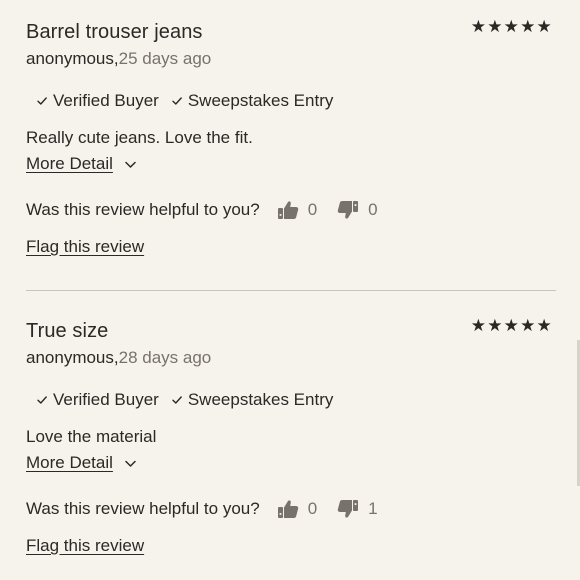 The height and width of the screenshot is (580, 580). Describe the element at coordinates (91, 436) in the screenshot. I see `review-text: Love the material` at that location.